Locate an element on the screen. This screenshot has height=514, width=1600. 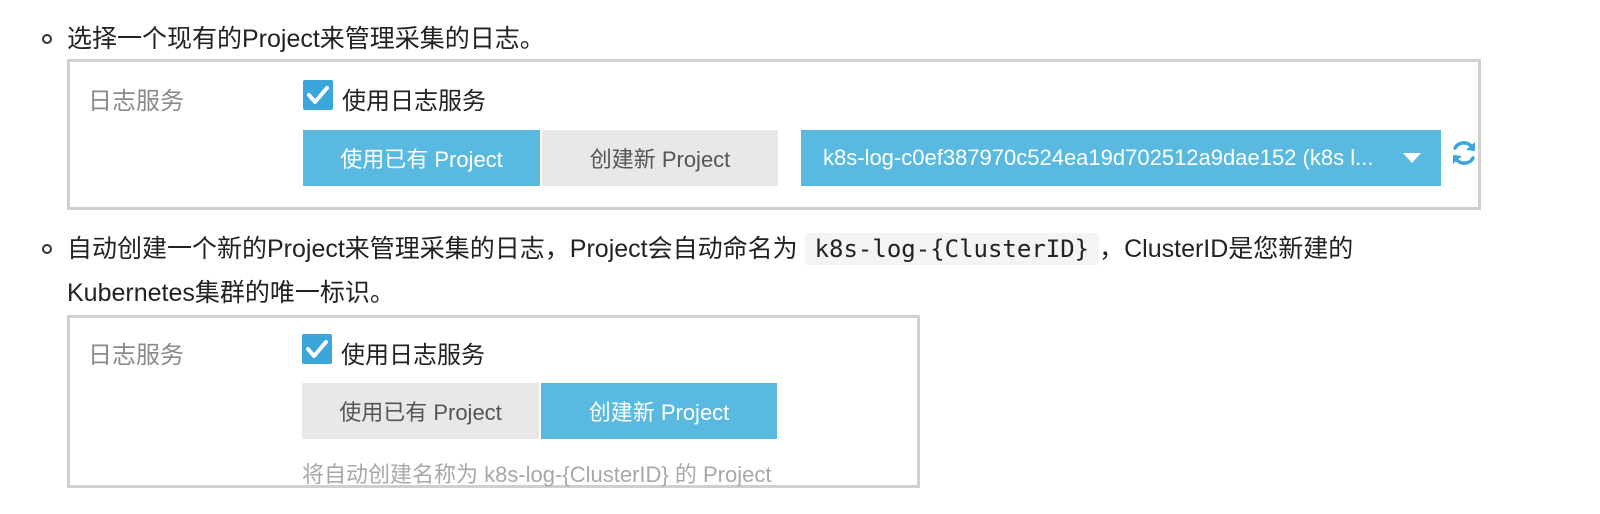
inline-code: k8s-log-{ClusterID} is located at coordinates (952, 249).